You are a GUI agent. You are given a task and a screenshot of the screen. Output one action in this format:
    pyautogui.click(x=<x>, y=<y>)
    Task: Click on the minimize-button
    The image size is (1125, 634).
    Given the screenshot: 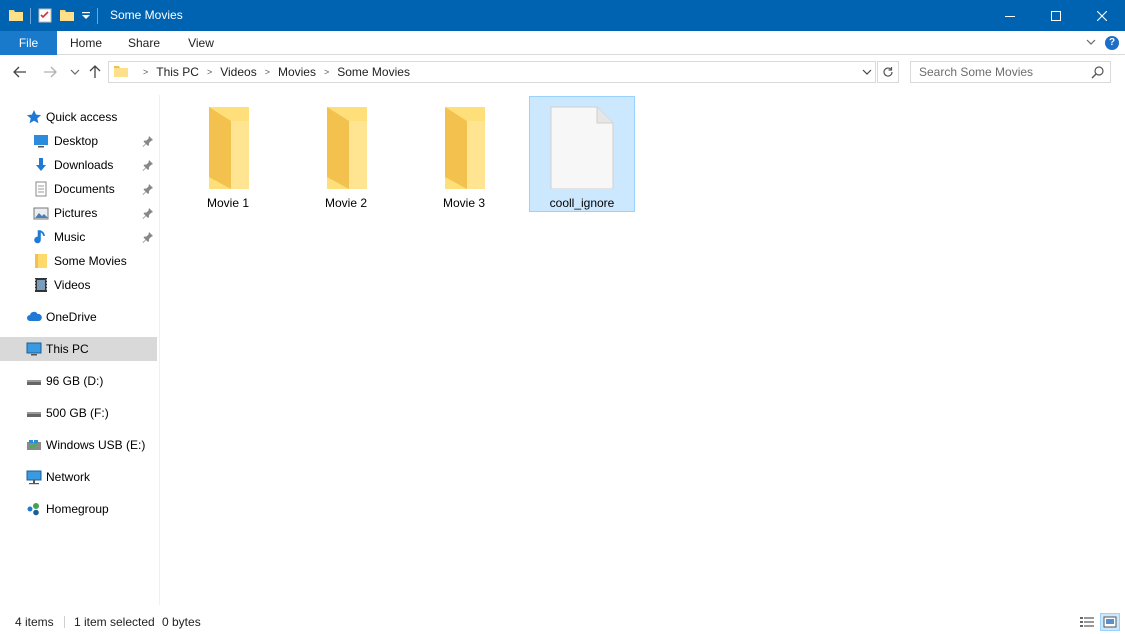 What is the action you would take?
    pyautogui.click(x=1010, y=15)
    